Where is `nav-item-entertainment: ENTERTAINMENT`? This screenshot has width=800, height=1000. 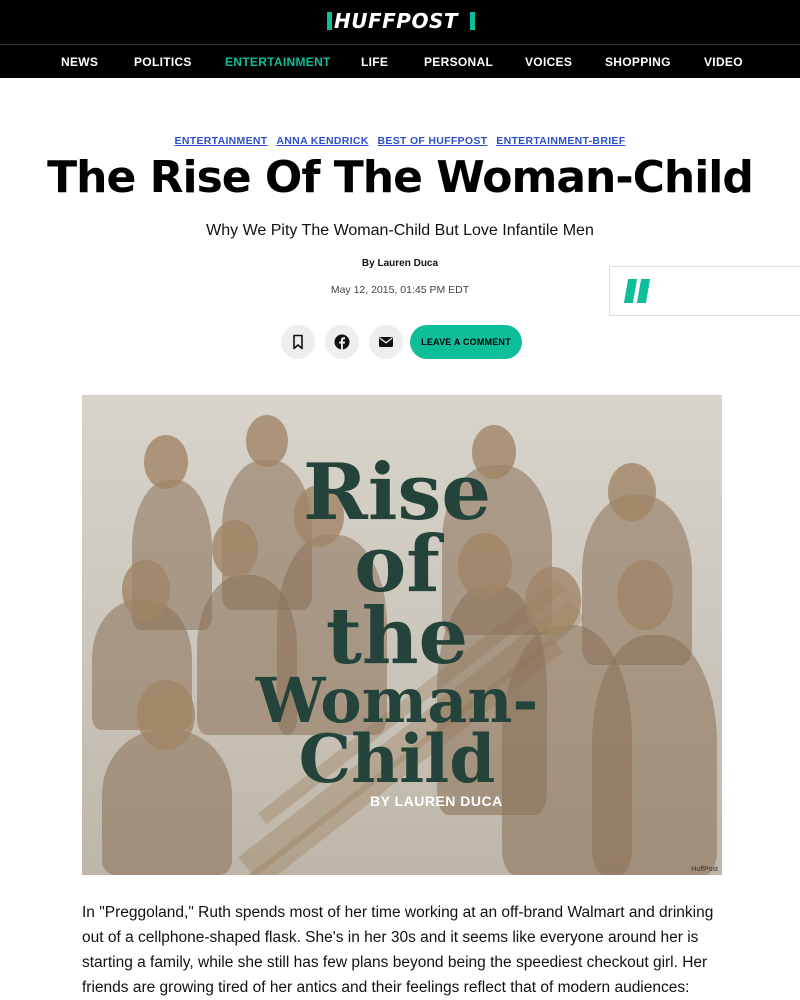 nav-item-entertainment: ENTERTAINMENT is located at coordinates (278, 62).